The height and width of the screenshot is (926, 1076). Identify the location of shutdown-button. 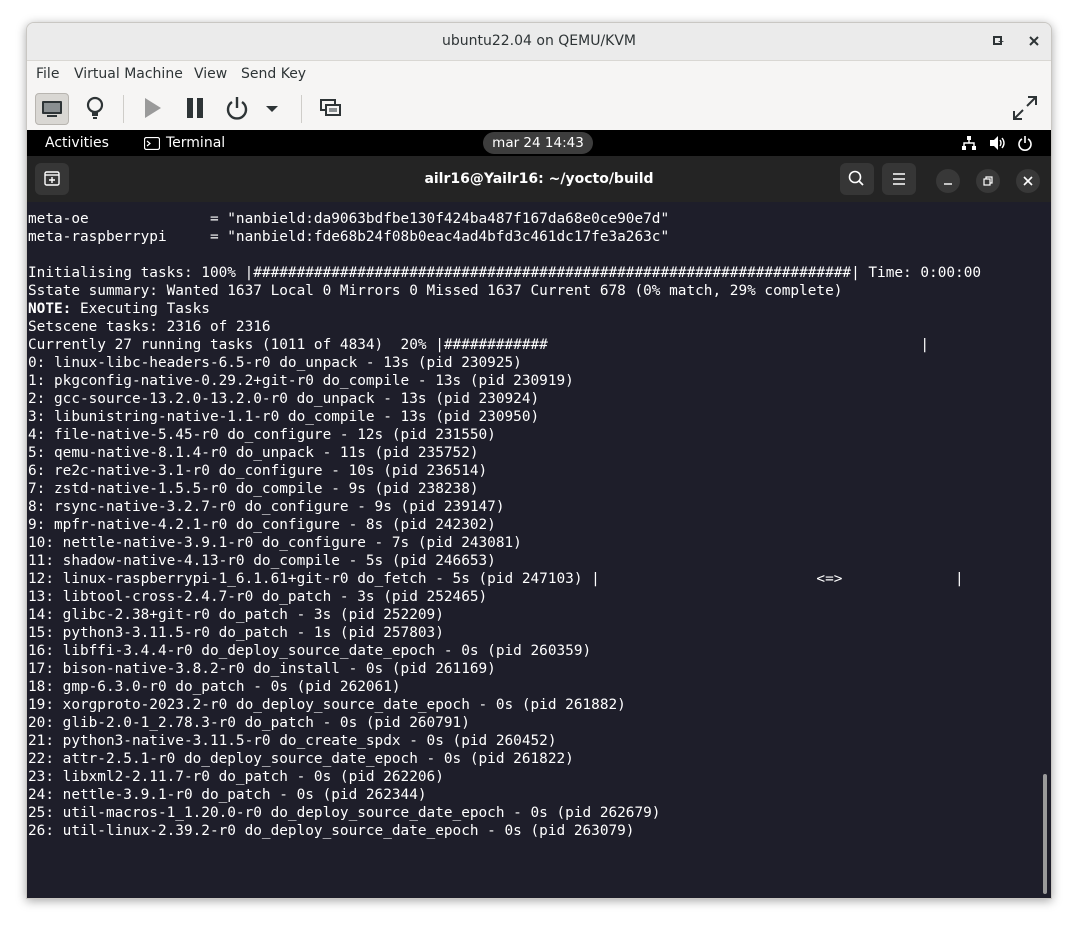
(237, 108).